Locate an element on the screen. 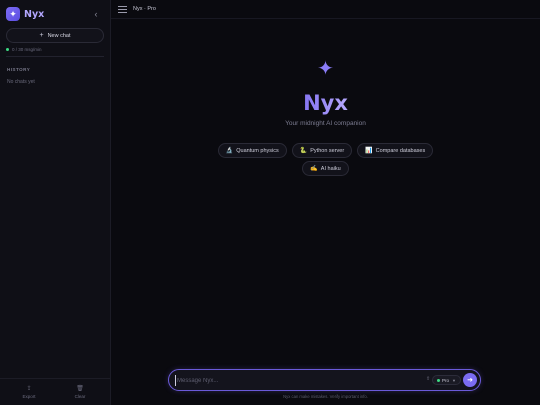 The image size is (540, 405). message-input is located at coordinates (275, 380).